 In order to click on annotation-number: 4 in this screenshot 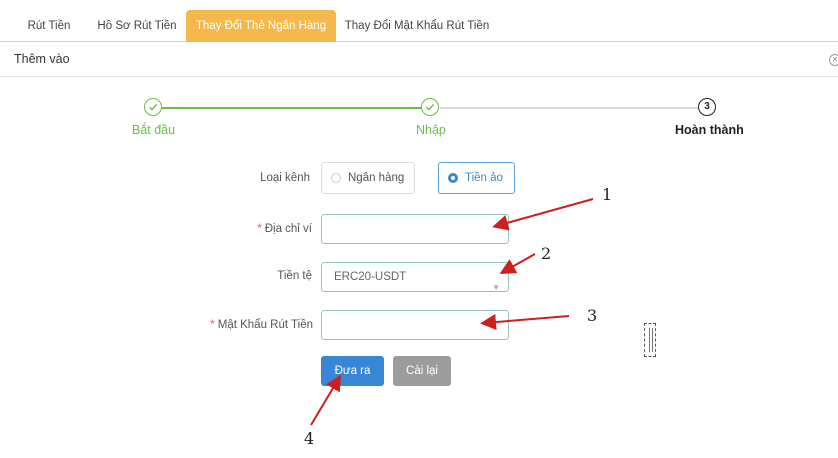, I will do `click(309, 438)`.